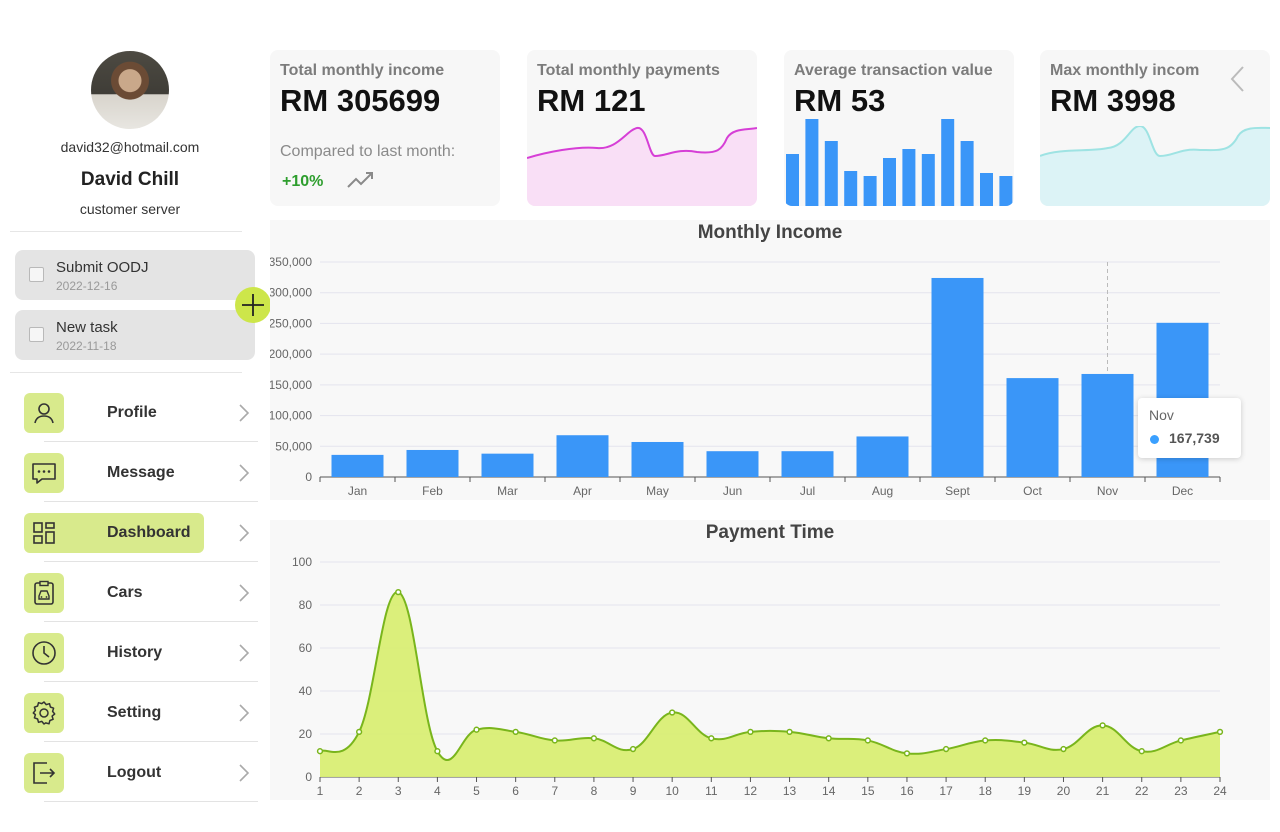 The image size is (1280, 832). Describe the element at coordinates (1064, 791) in the screenshot. I see `x-tick-label: 20` at that location.